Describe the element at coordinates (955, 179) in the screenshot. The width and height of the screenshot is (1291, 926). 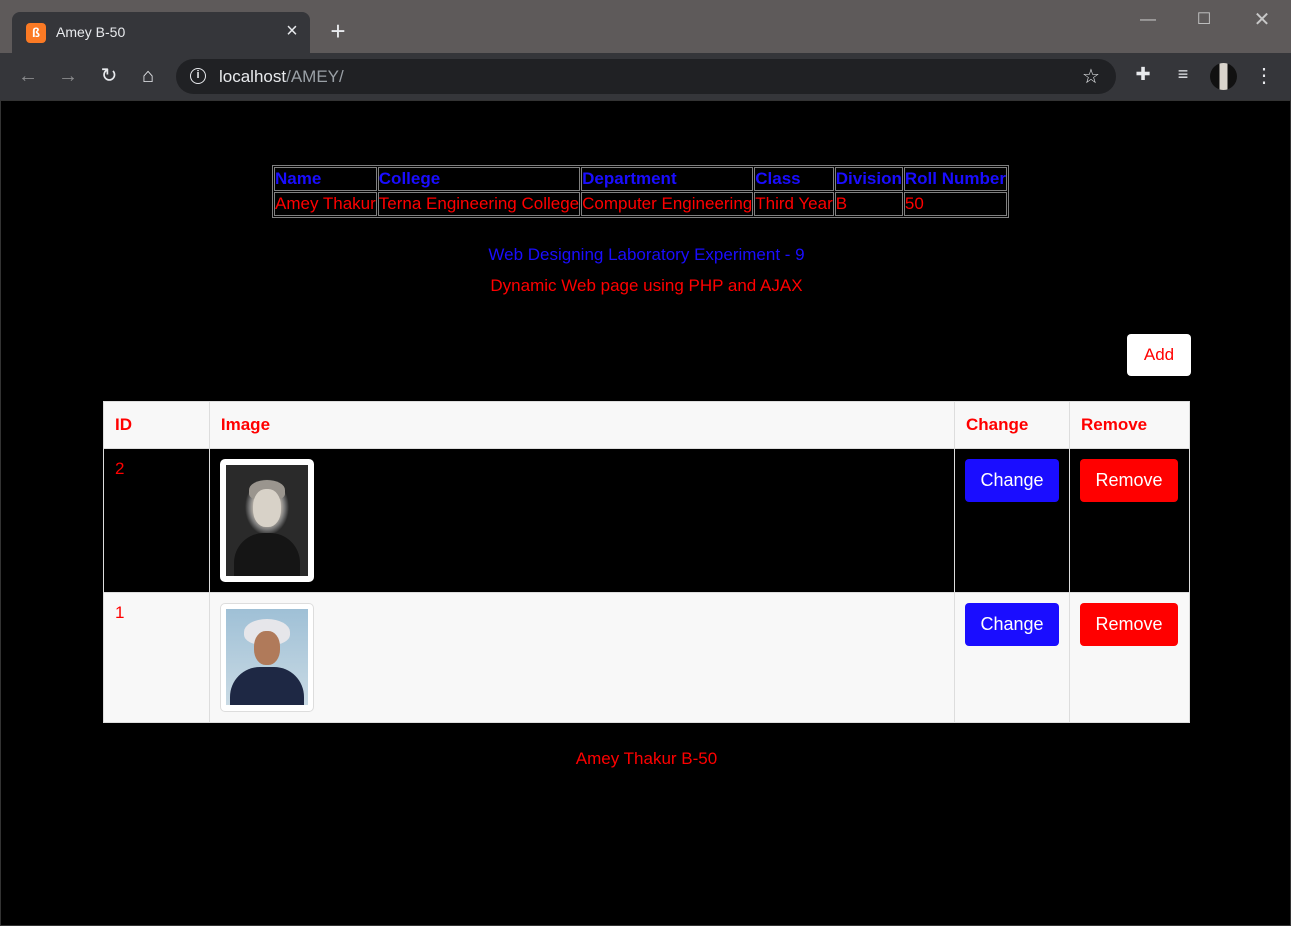
I see `info-header-roll: Roll Number` at that location.